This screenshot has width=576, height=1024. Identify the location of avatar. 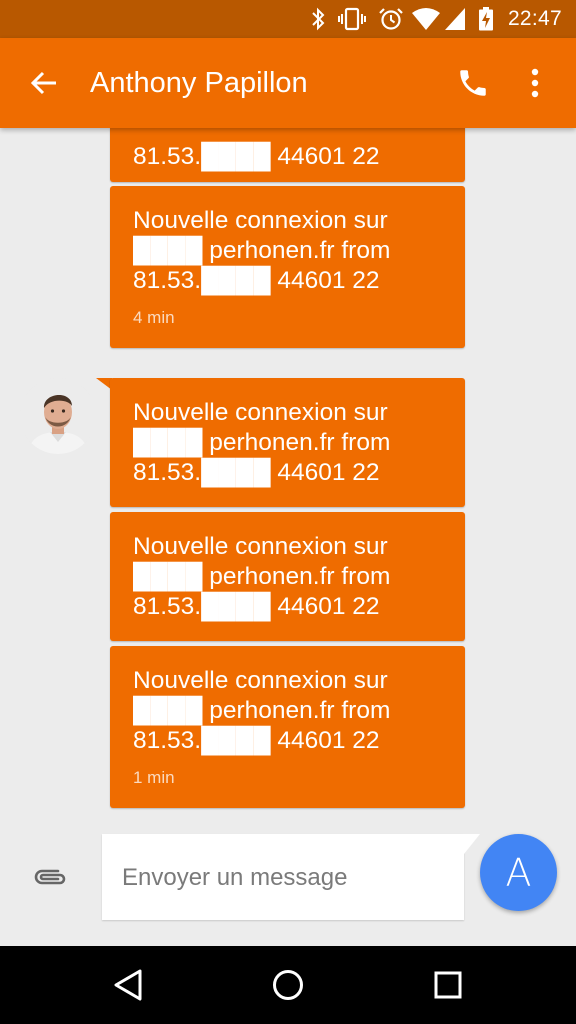
(58, 416).